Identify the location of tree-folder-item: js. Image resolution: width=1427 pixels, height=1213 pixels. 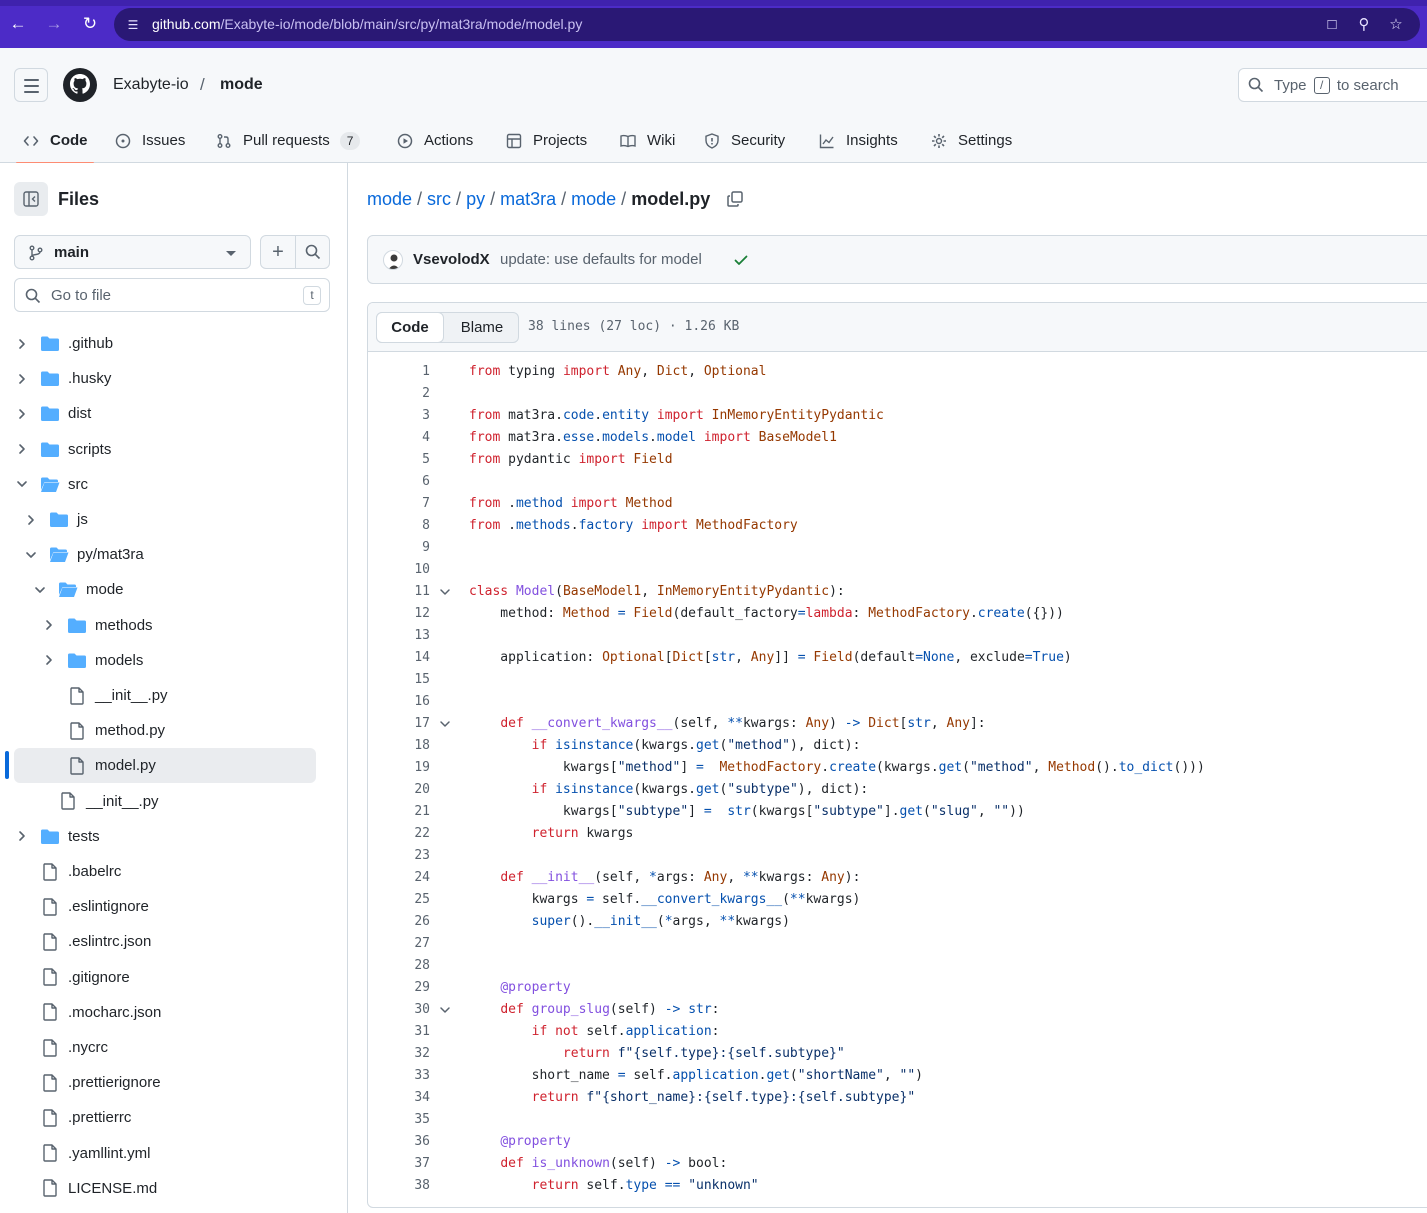
(165, 519).